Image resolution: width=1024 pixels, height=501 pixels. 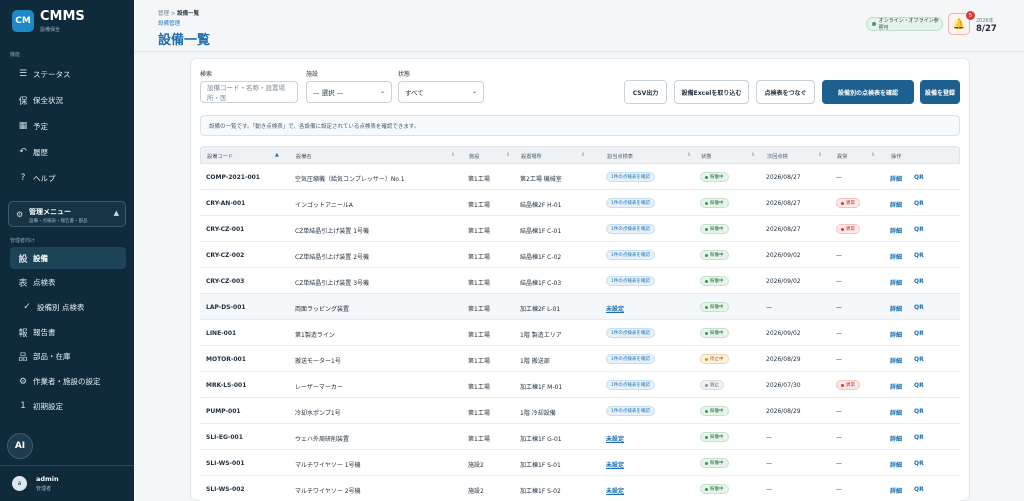 What do you see at coordinates (940, 92) in the screenshot?
I see `register-equipment-button: 設備を登録` at bounding box center [940, 92].